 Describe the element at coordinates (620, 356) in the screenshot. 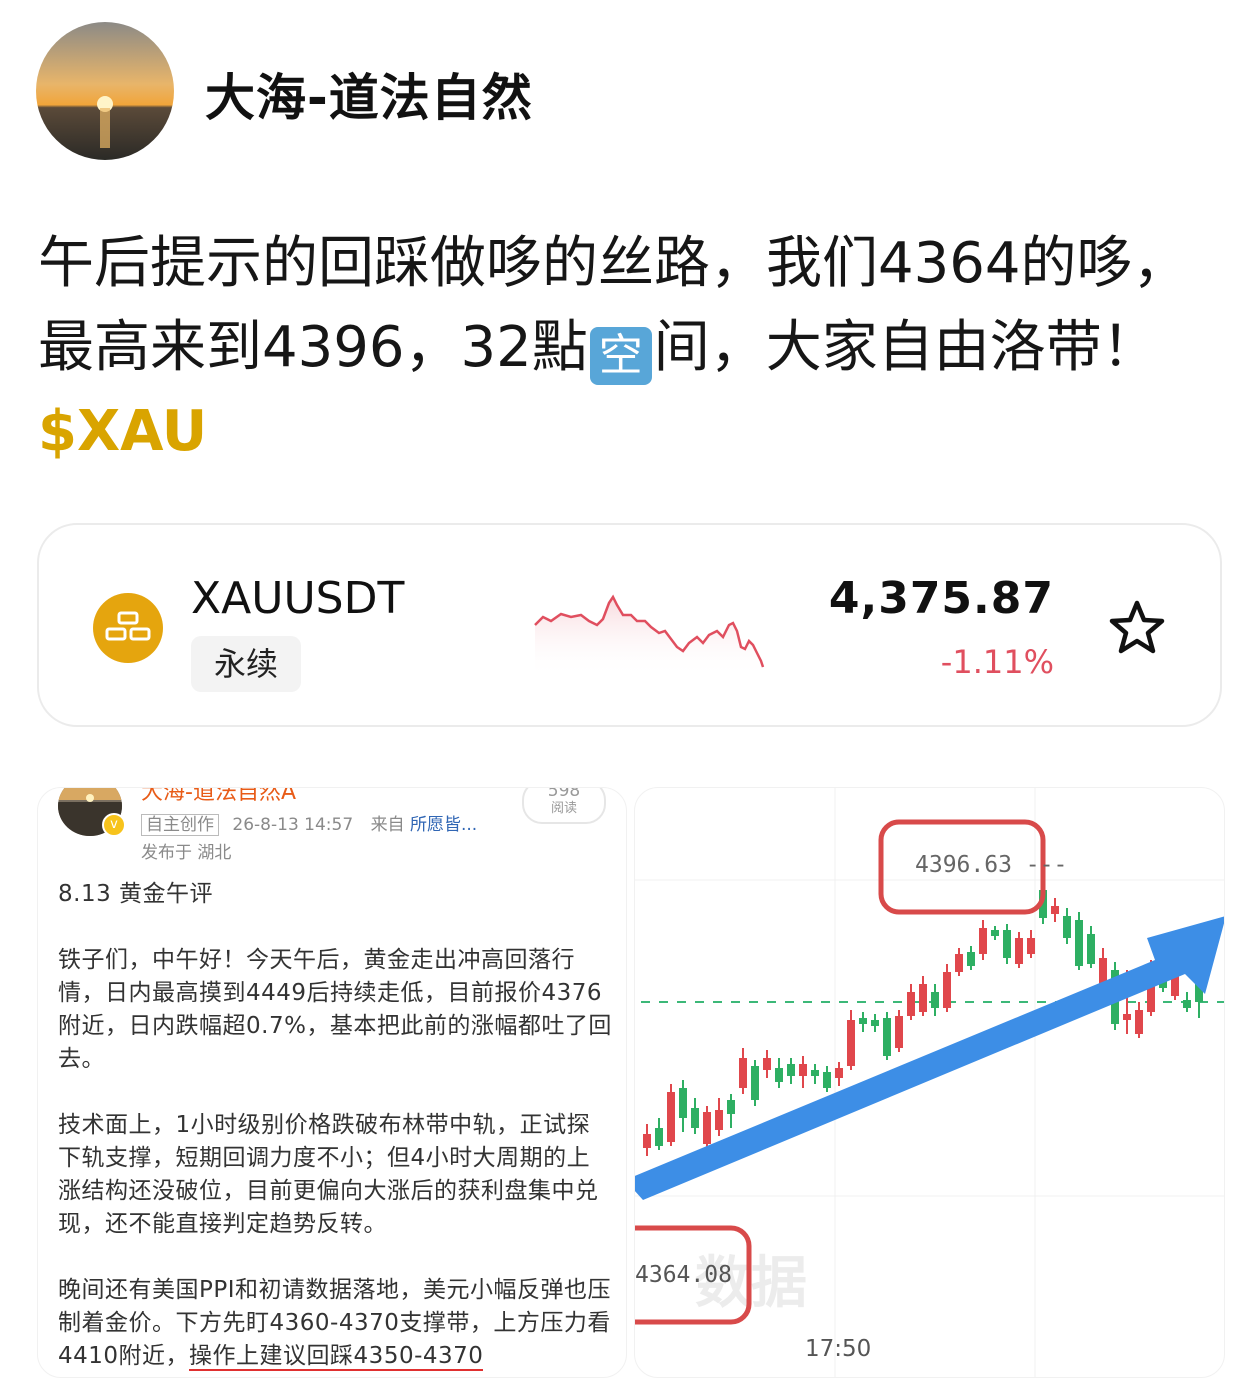

I see `emoji-kong: 空` at that location.